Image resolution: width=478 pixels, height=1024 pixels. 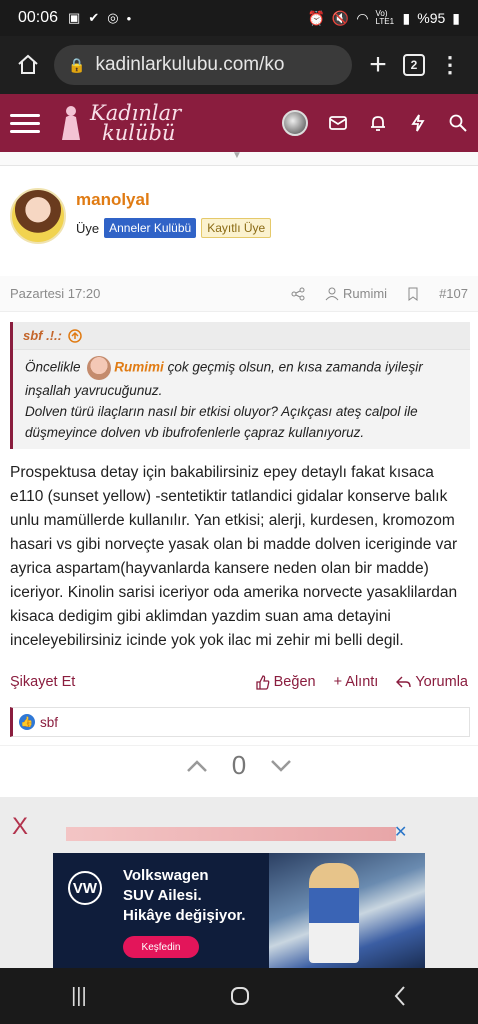 I want to click on liked-by: sbf, so click(x=49, y=722).